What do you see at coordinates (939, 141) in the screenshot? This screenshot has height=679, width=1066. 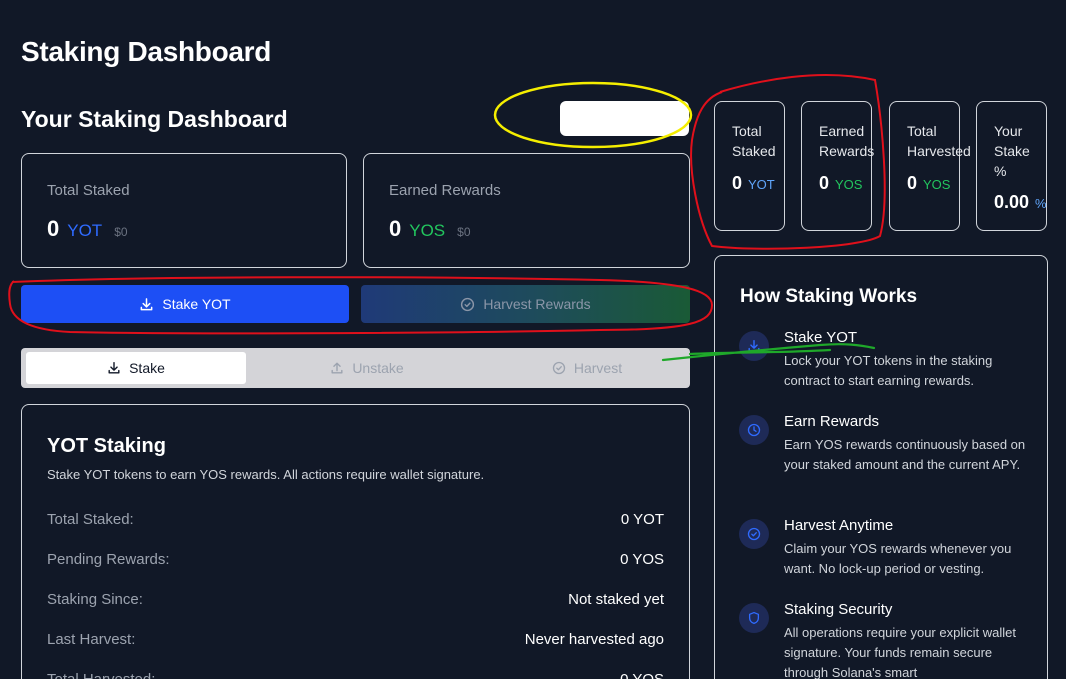 I see `mini-total-harvested-label: Total Harvested` at bounding box center [939, 141].